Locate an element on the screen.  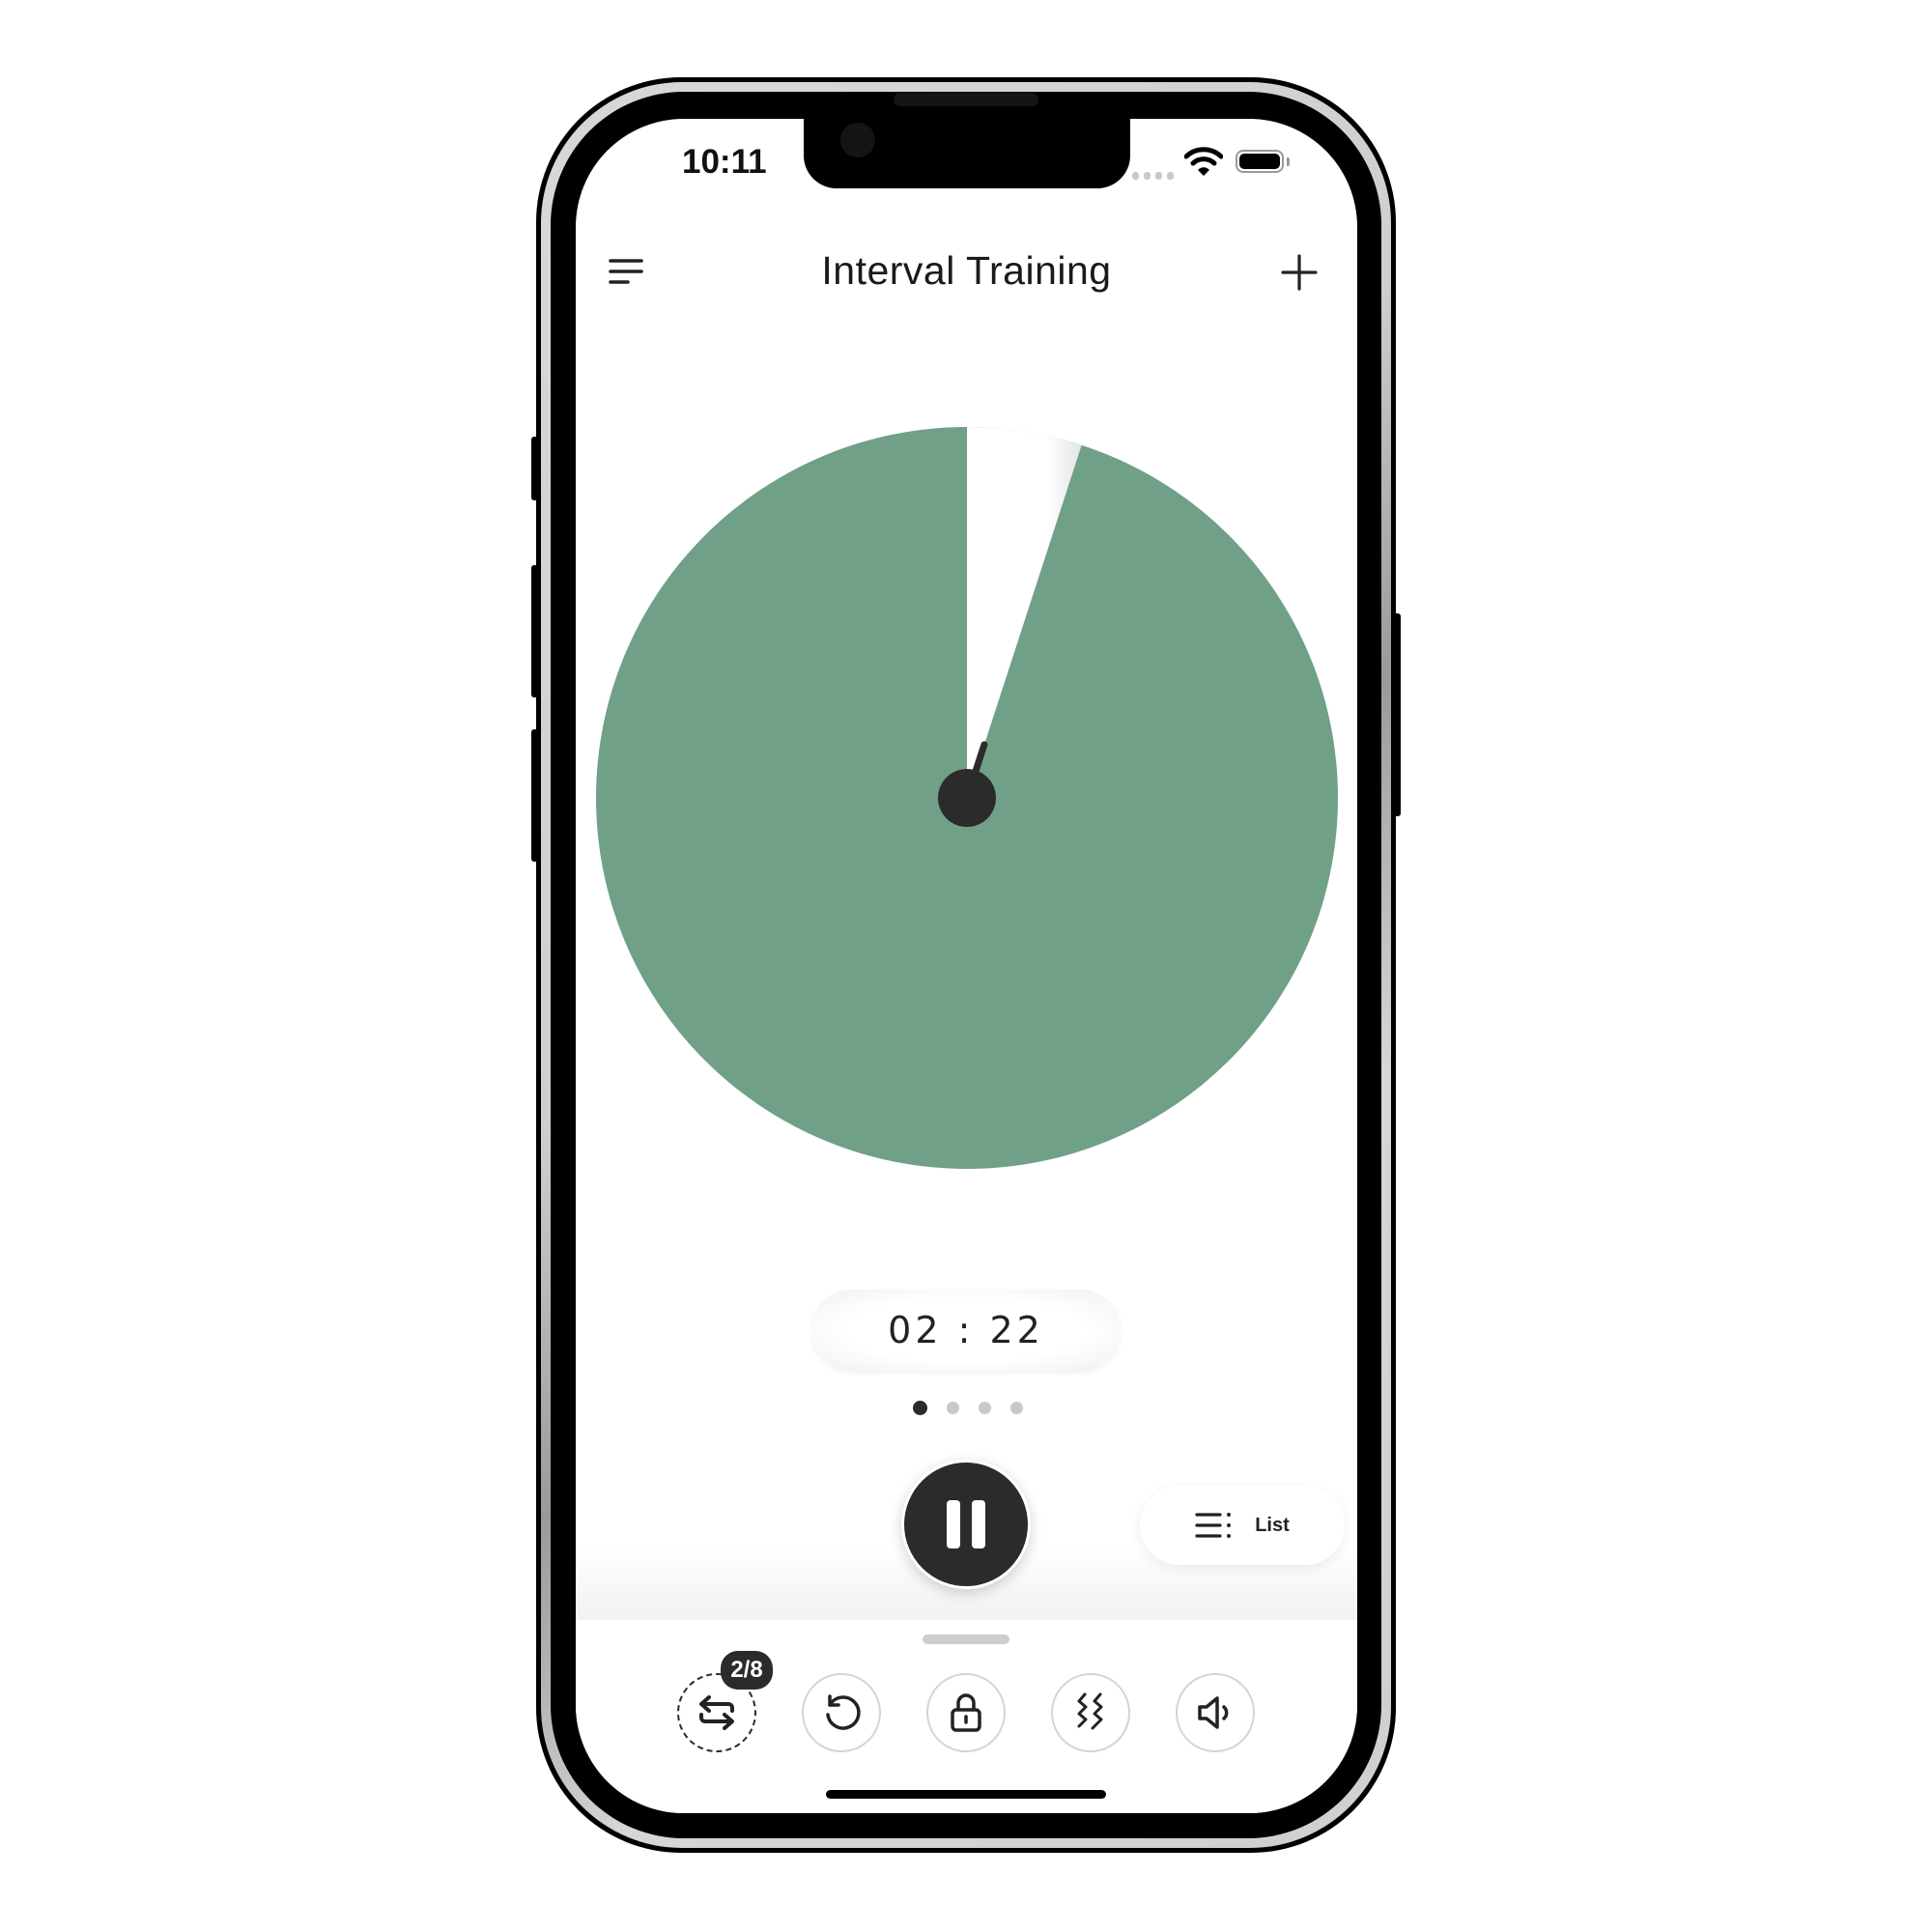
earpiece-speaker is located at coordinates (966, 99).